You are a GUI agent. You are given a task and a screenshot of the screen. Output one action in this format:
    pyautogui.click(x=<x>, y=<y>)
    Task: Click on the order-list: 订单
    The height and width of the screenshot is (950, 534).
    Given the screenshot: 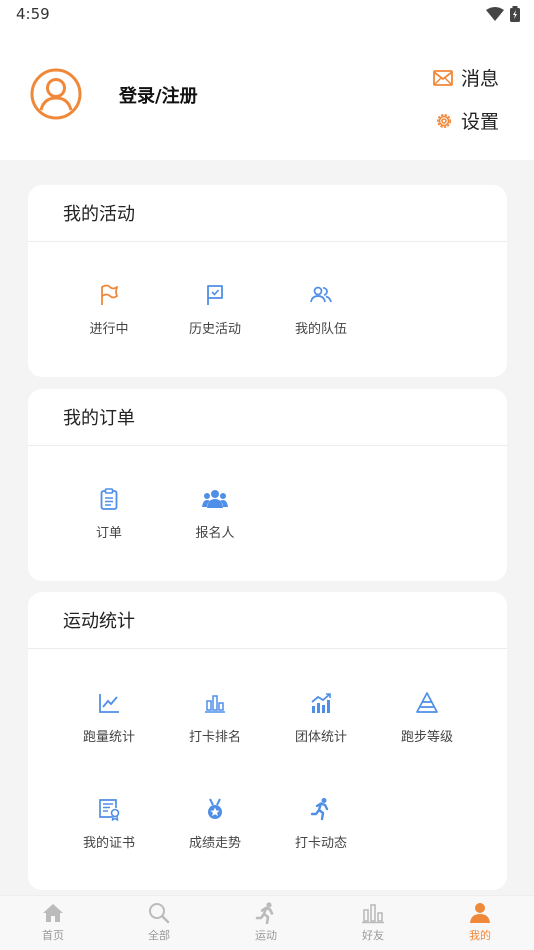 What is the action you would take?
    pyautogui.click(x=109, y=514)
    